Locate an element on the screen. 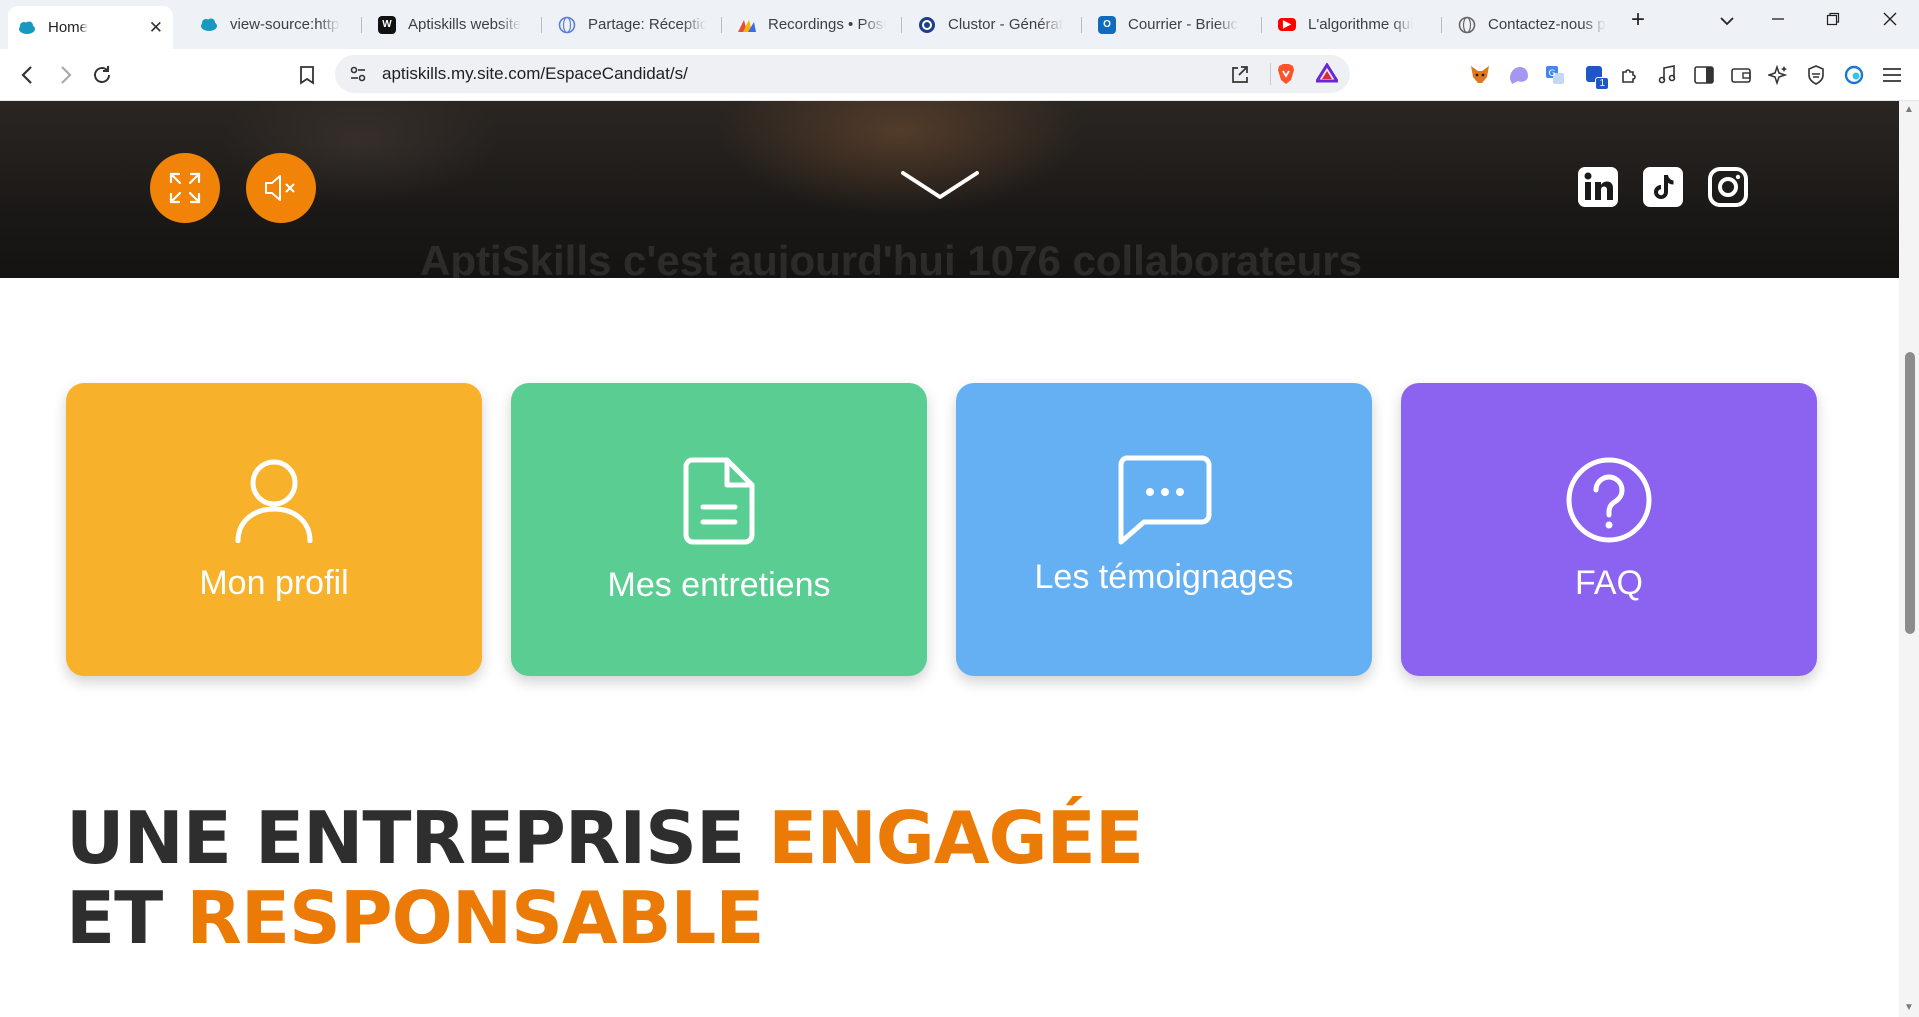 The width and height of the screenshot is (1919, 1017). close-window-icon is located at coordinates (1890, 20).